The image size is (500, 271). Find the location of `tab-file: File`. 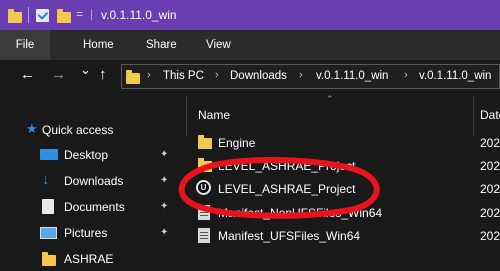

tab-file: File is located at coordinates (25, 45).